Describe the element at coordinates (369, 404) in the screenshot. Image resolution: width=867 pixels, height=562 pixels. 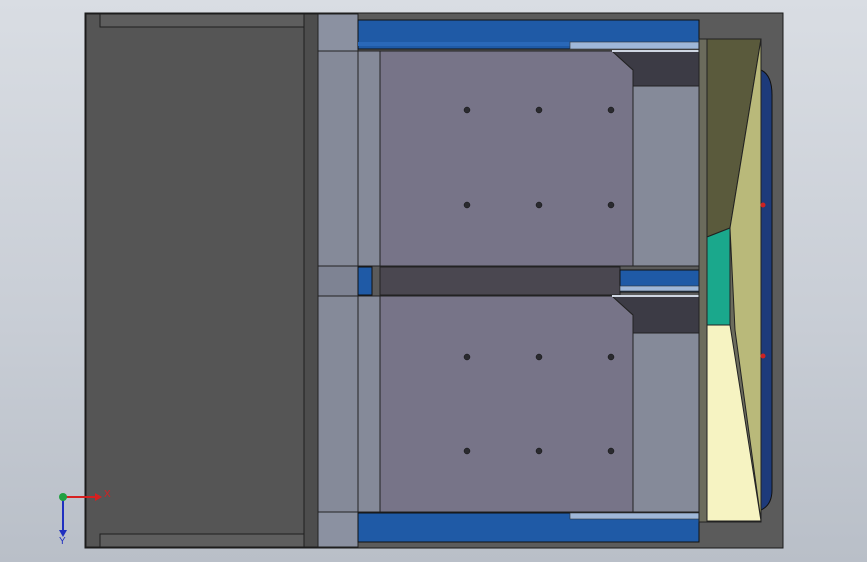
I see `lower-side-plate` at that location.